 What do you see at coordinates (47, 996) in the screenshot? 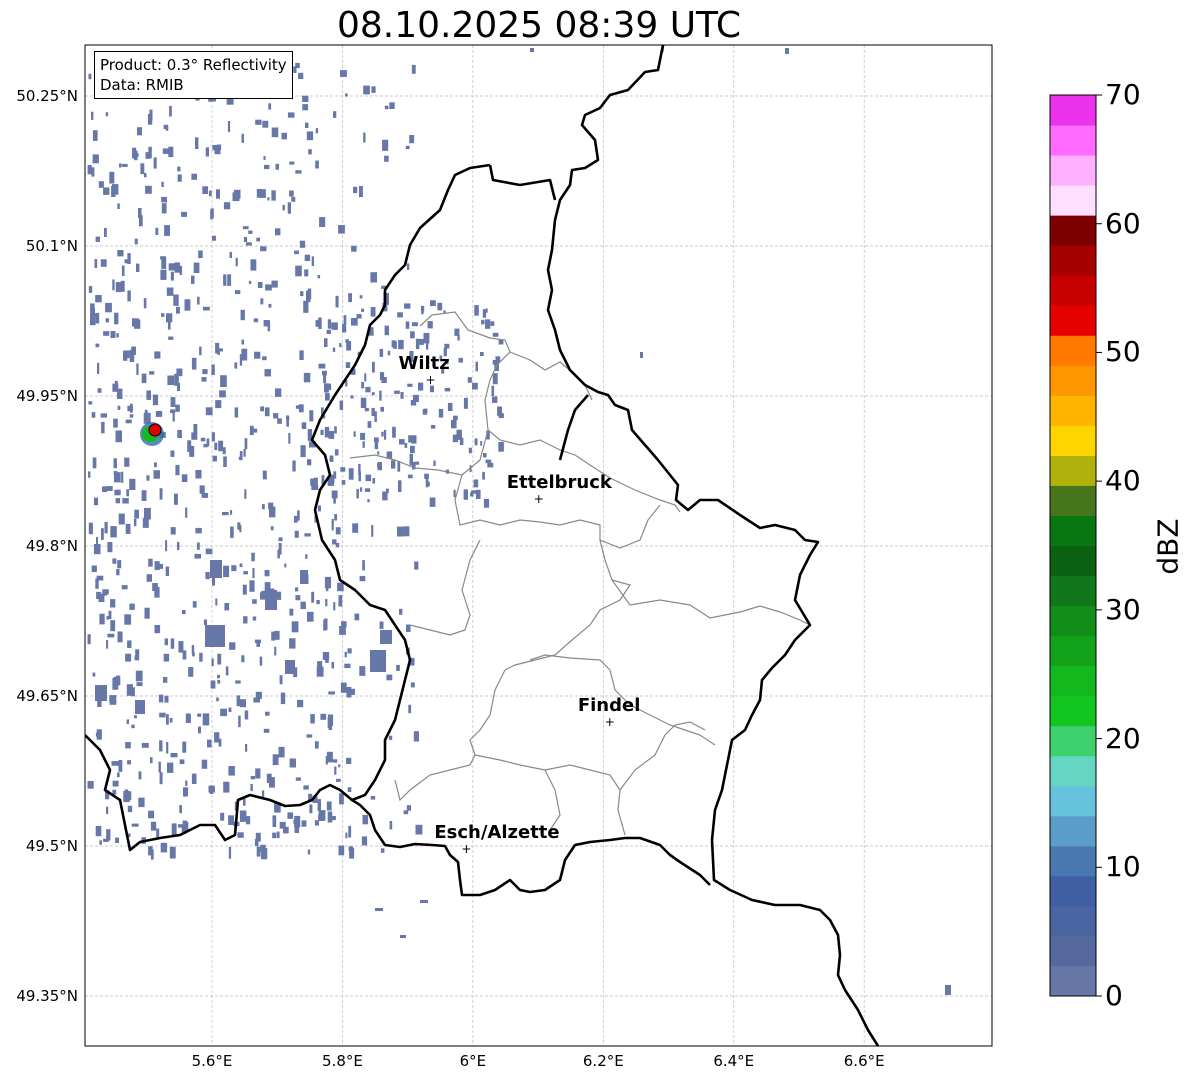
I see `lat-tick-label: 49.35°N` at bounding box center [47, 996].